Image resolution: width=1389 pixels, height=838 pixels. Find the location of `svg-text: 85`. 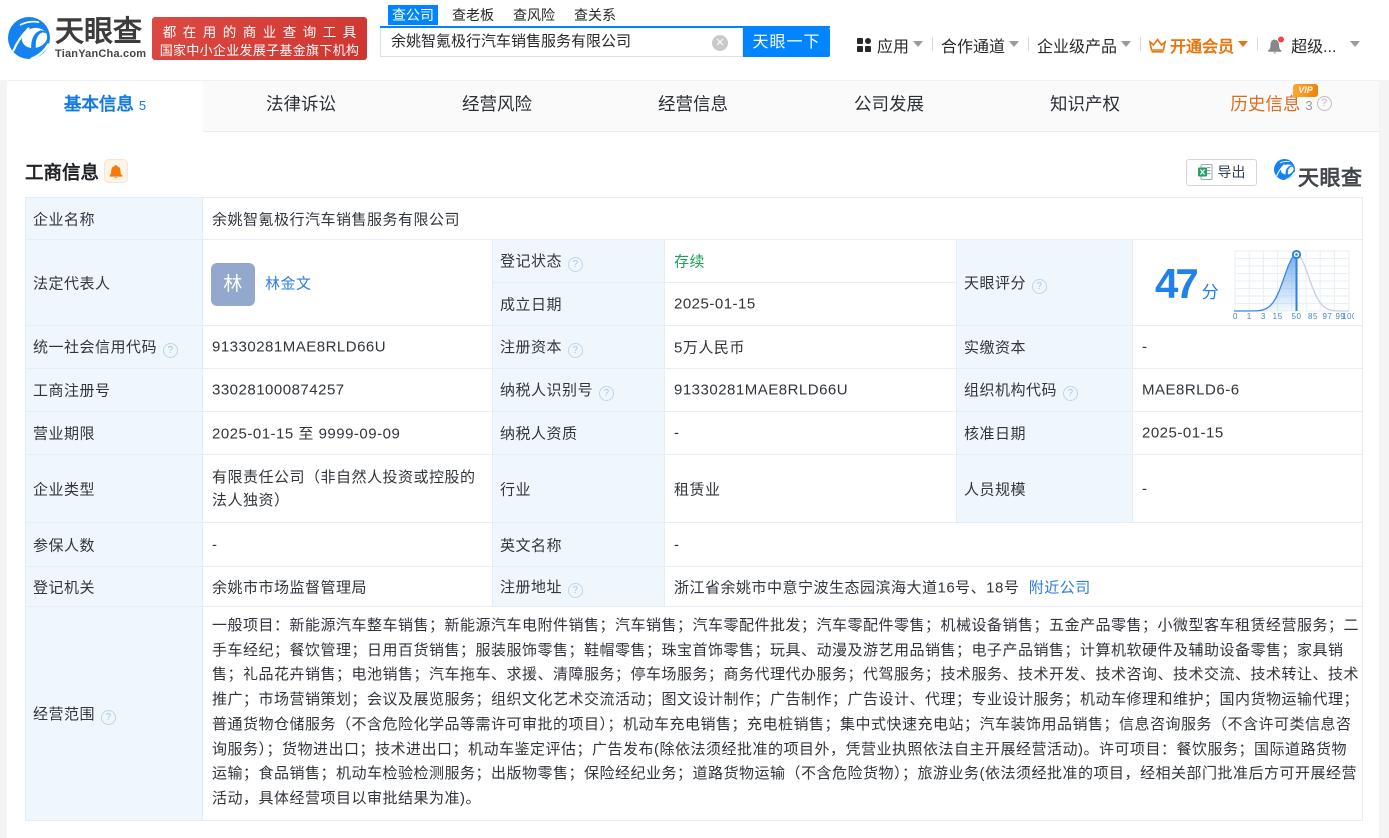

svg-text: 85 is located at coordinates (1313, 316).